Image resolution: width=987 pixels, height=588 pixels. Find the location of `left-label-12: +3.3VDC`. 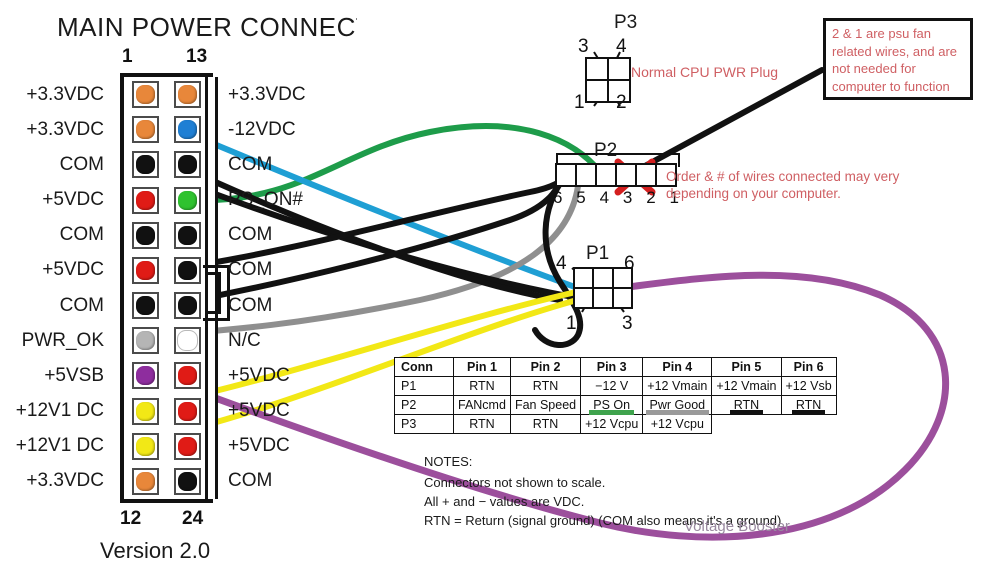

left-label-12: +3.3VDC is located at coordinates (65, 481).